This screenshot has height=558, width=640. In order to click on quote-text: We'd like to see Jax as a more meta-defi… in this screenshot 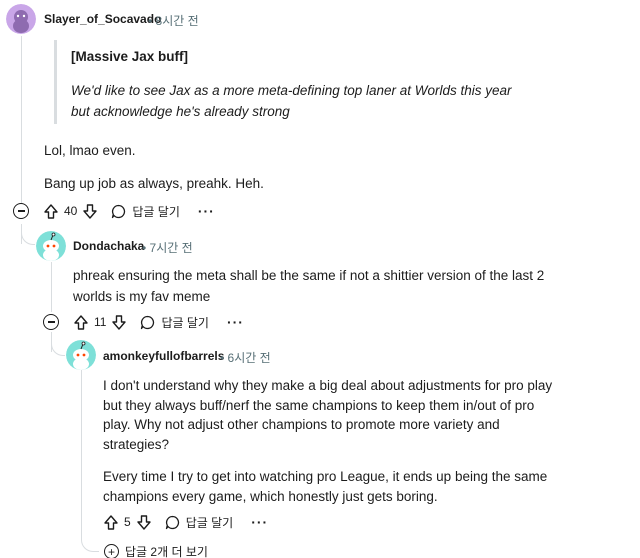, I will do `click(291, 101)`.